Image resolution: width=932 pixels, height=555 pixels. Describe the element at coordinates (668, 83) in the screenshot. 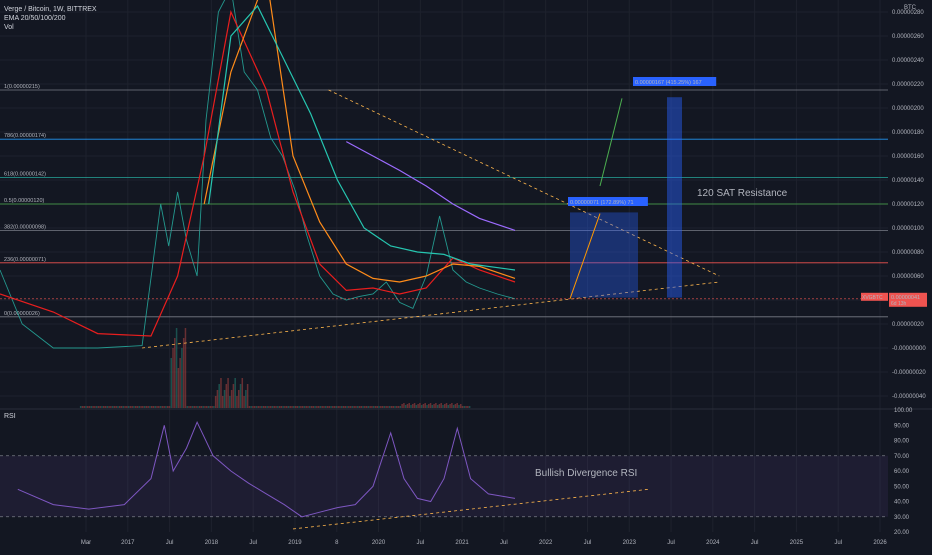

I see `measure-label: 0.00000167 (415.25%) 167` at that location.